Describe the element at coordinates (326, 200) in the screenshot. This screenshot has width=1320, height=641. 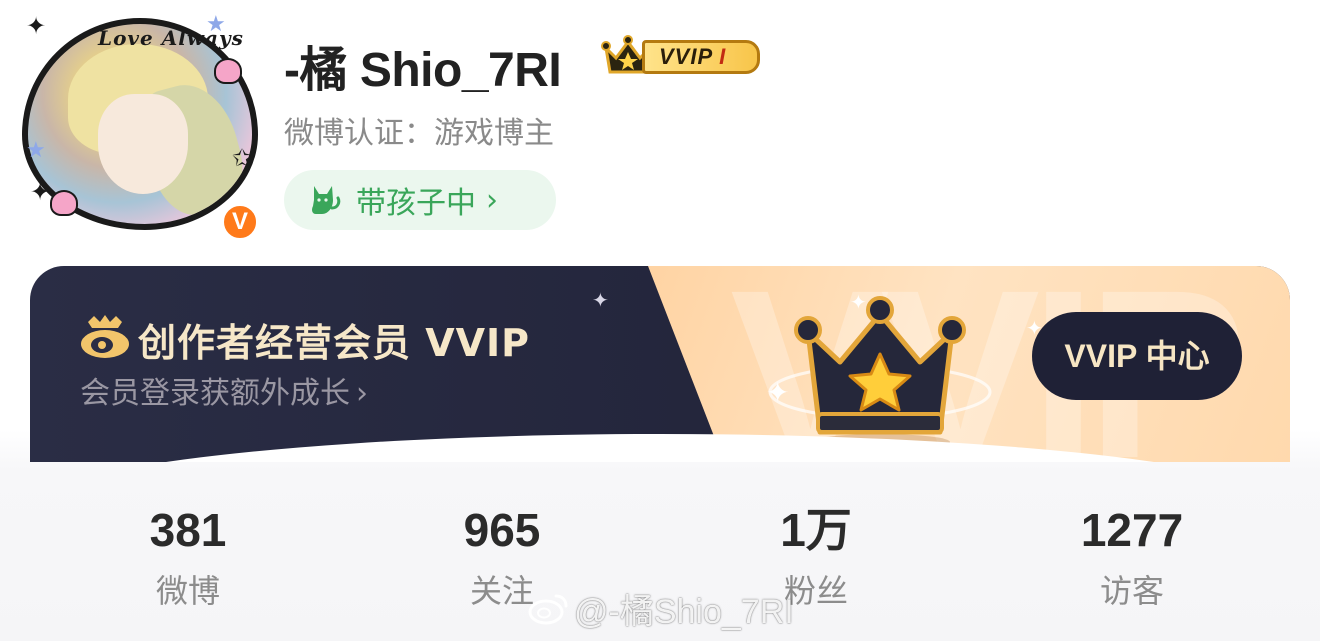
I see `cat-icon` at that location.